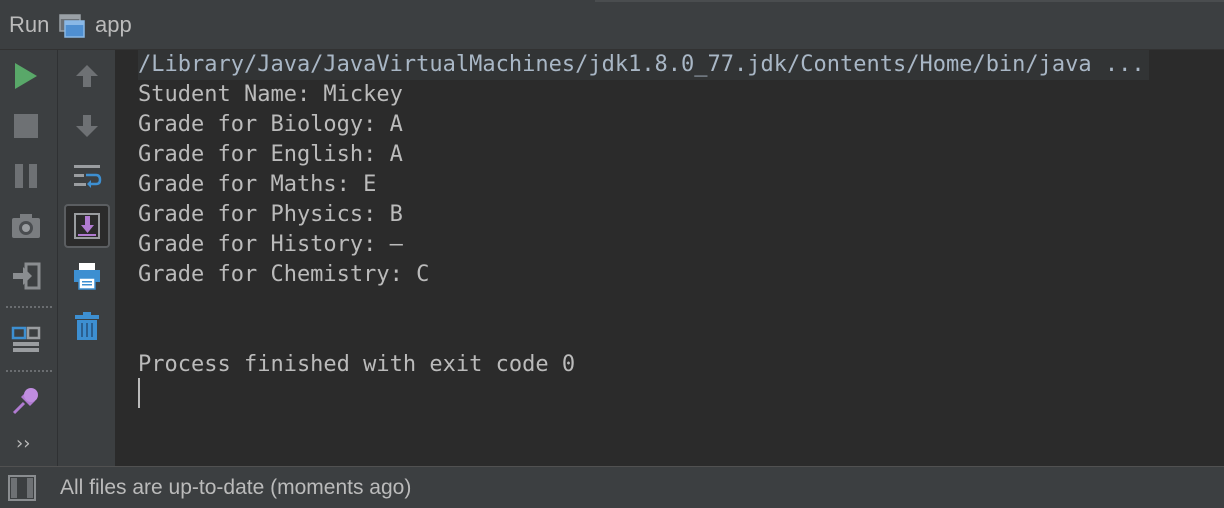  Describe the element at coordinates (236, 487) in the screenshot. I see `status-message: All files are up-to-date (moments ago)` at that location.